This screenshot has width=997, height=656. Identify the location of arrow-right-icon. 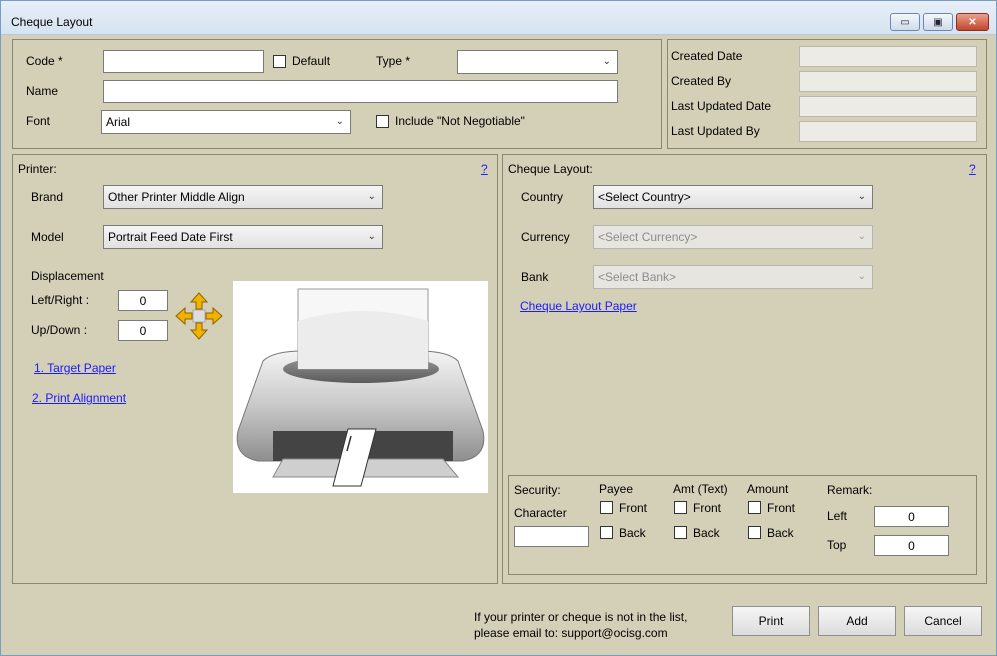
(214, 316).